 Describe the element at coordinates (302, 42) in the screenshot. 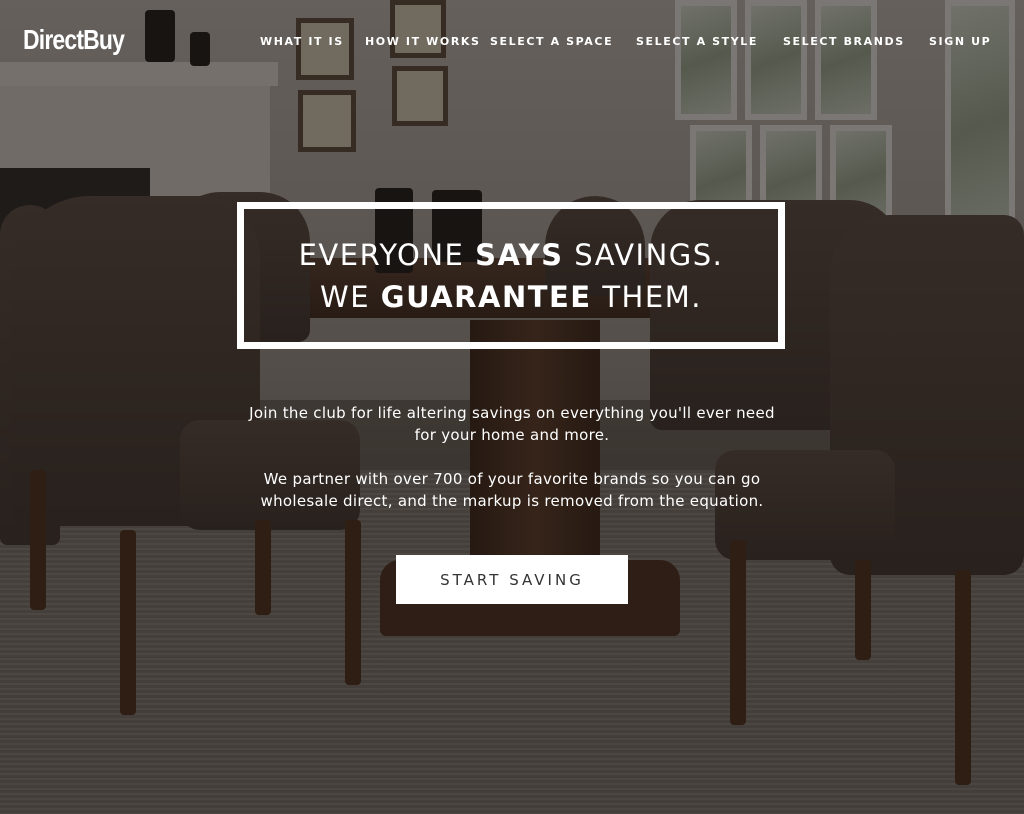

I see `nav-item-what-it-is: WHAT IT IS` at that location.